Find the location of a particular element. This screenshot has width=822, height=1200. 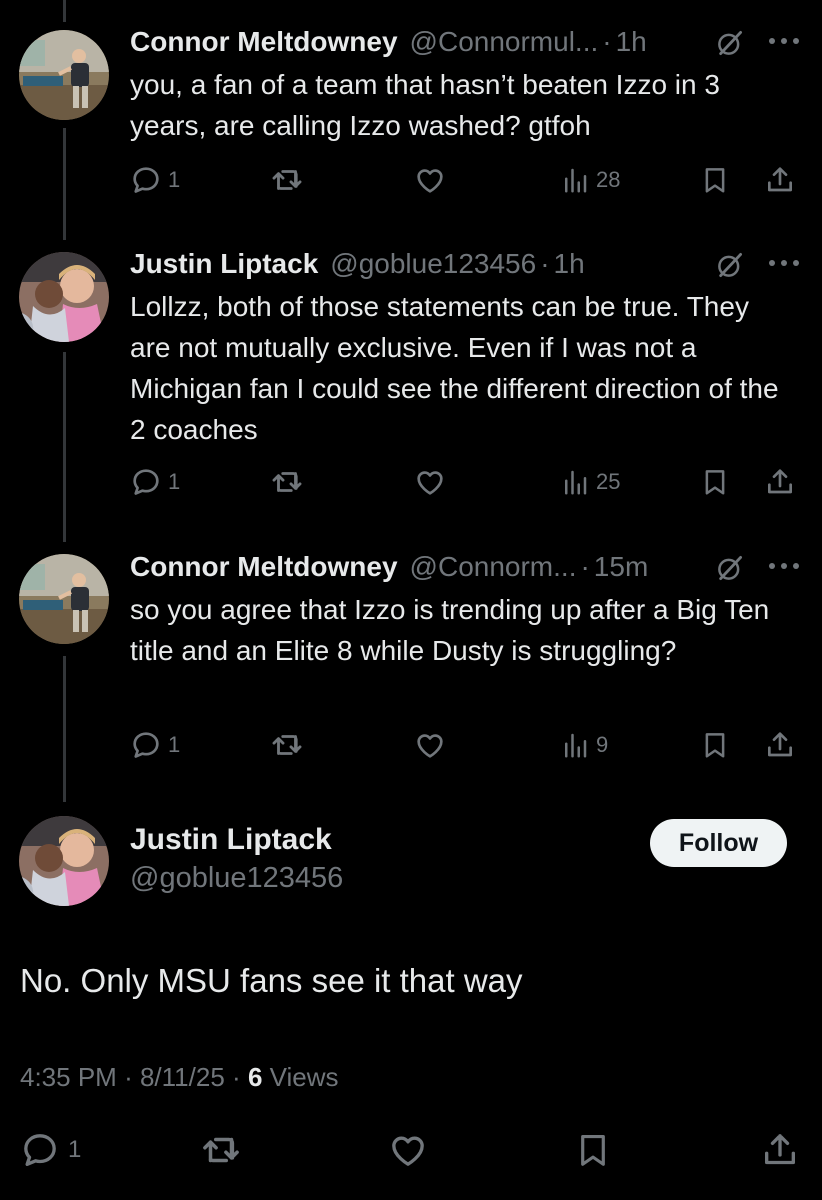

tweet-actions: 1 9 is located at coordinates (470, 745).